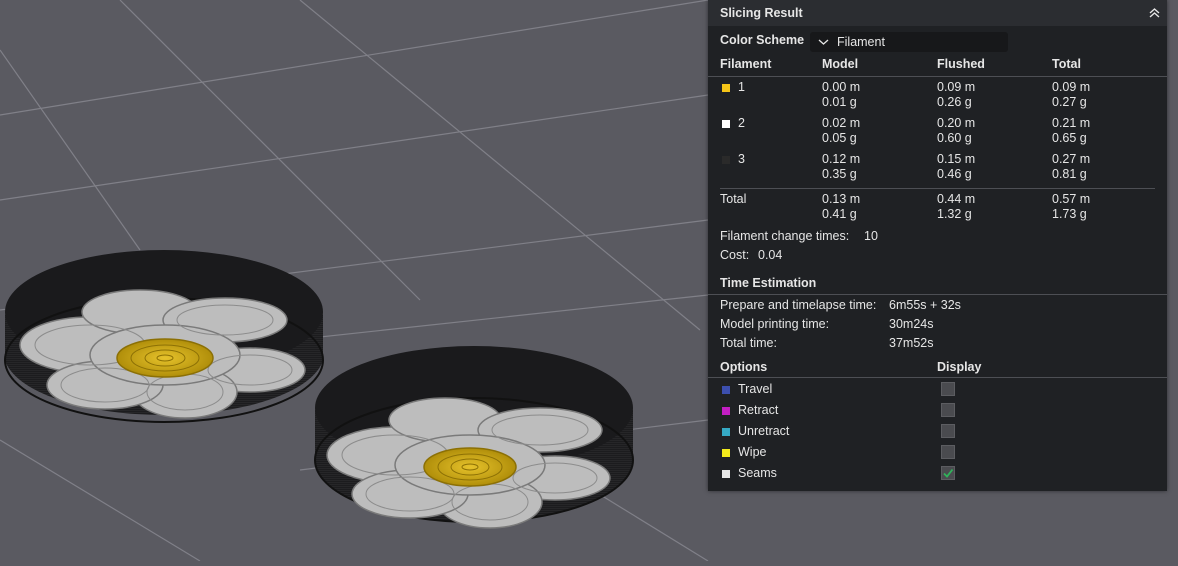  What do you see at coordinates (764, 431) in the screenshot?
I see `option-label: Unretract` at bounding box center [764, 431].